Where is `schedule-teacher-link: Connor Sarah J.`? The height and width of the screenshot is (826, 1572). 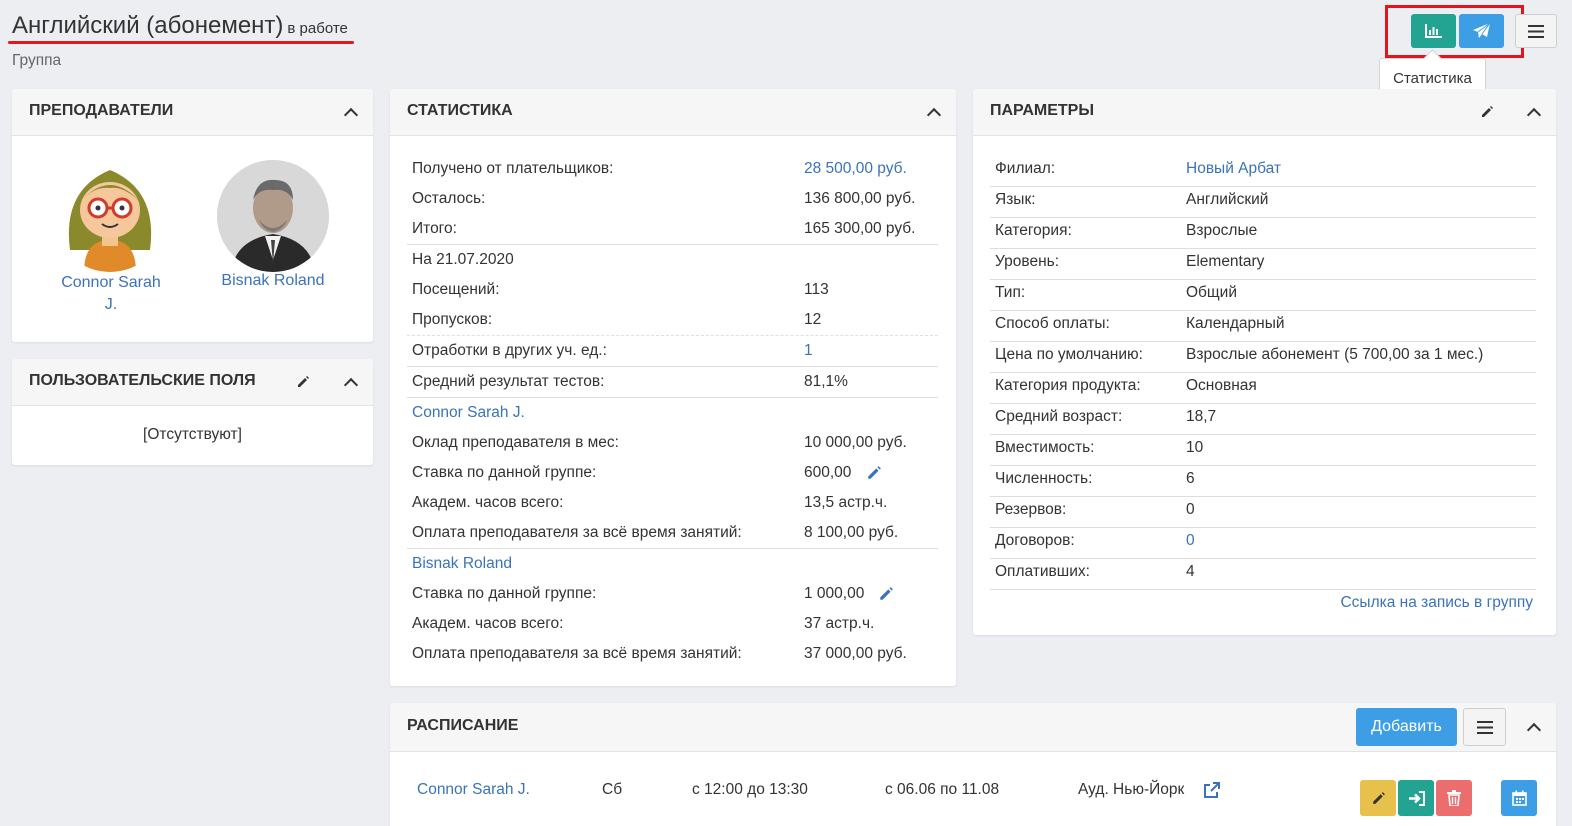 schedule-teacher-link: Connor Sarah J. is located at coordinates (473, 790).